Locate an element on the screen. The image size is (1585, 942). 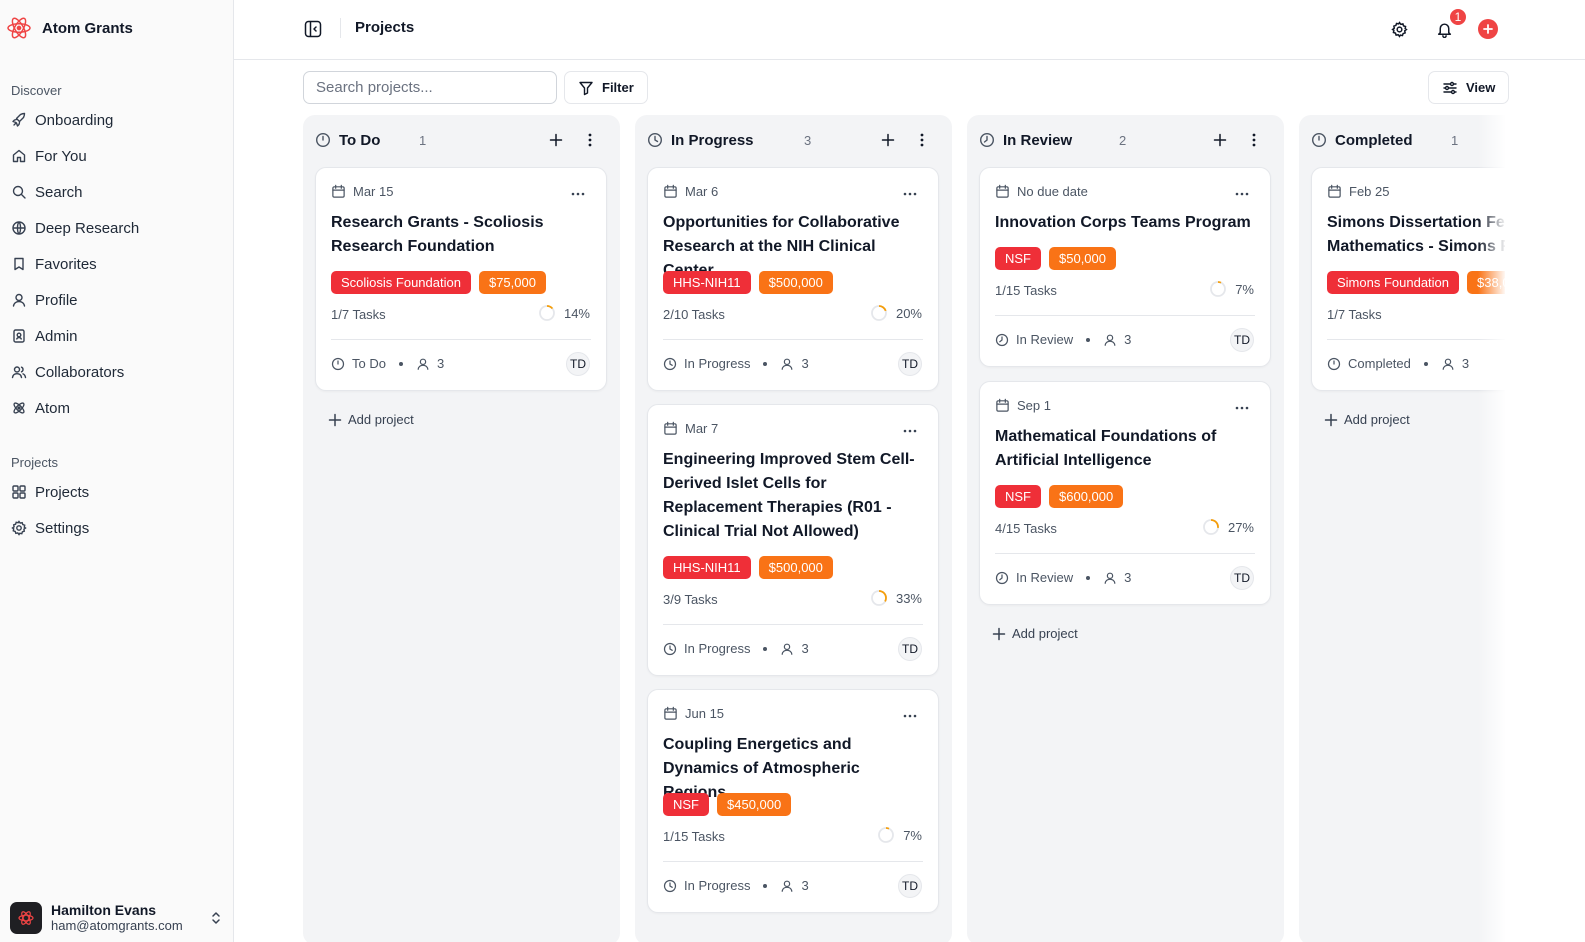
chevron-up-down-icon is located at coordinates (216, 918).